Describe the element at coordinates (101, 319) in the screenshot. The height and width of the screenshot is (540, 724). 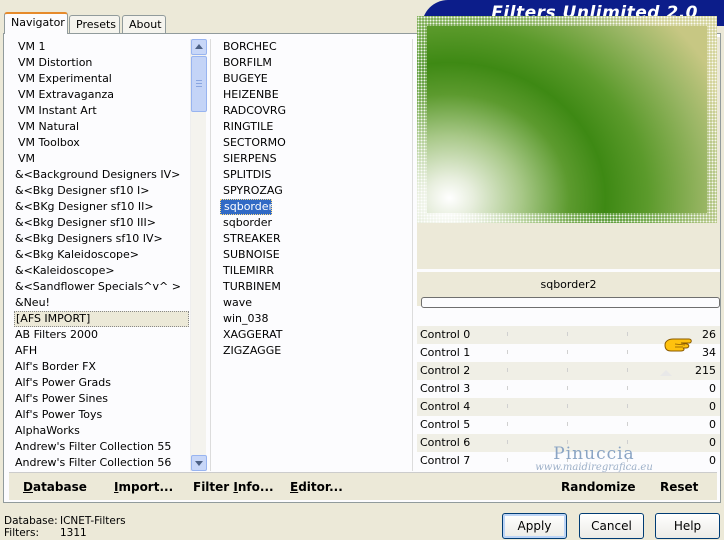
I see `category-item: [AFS IMPORT]` at that location.